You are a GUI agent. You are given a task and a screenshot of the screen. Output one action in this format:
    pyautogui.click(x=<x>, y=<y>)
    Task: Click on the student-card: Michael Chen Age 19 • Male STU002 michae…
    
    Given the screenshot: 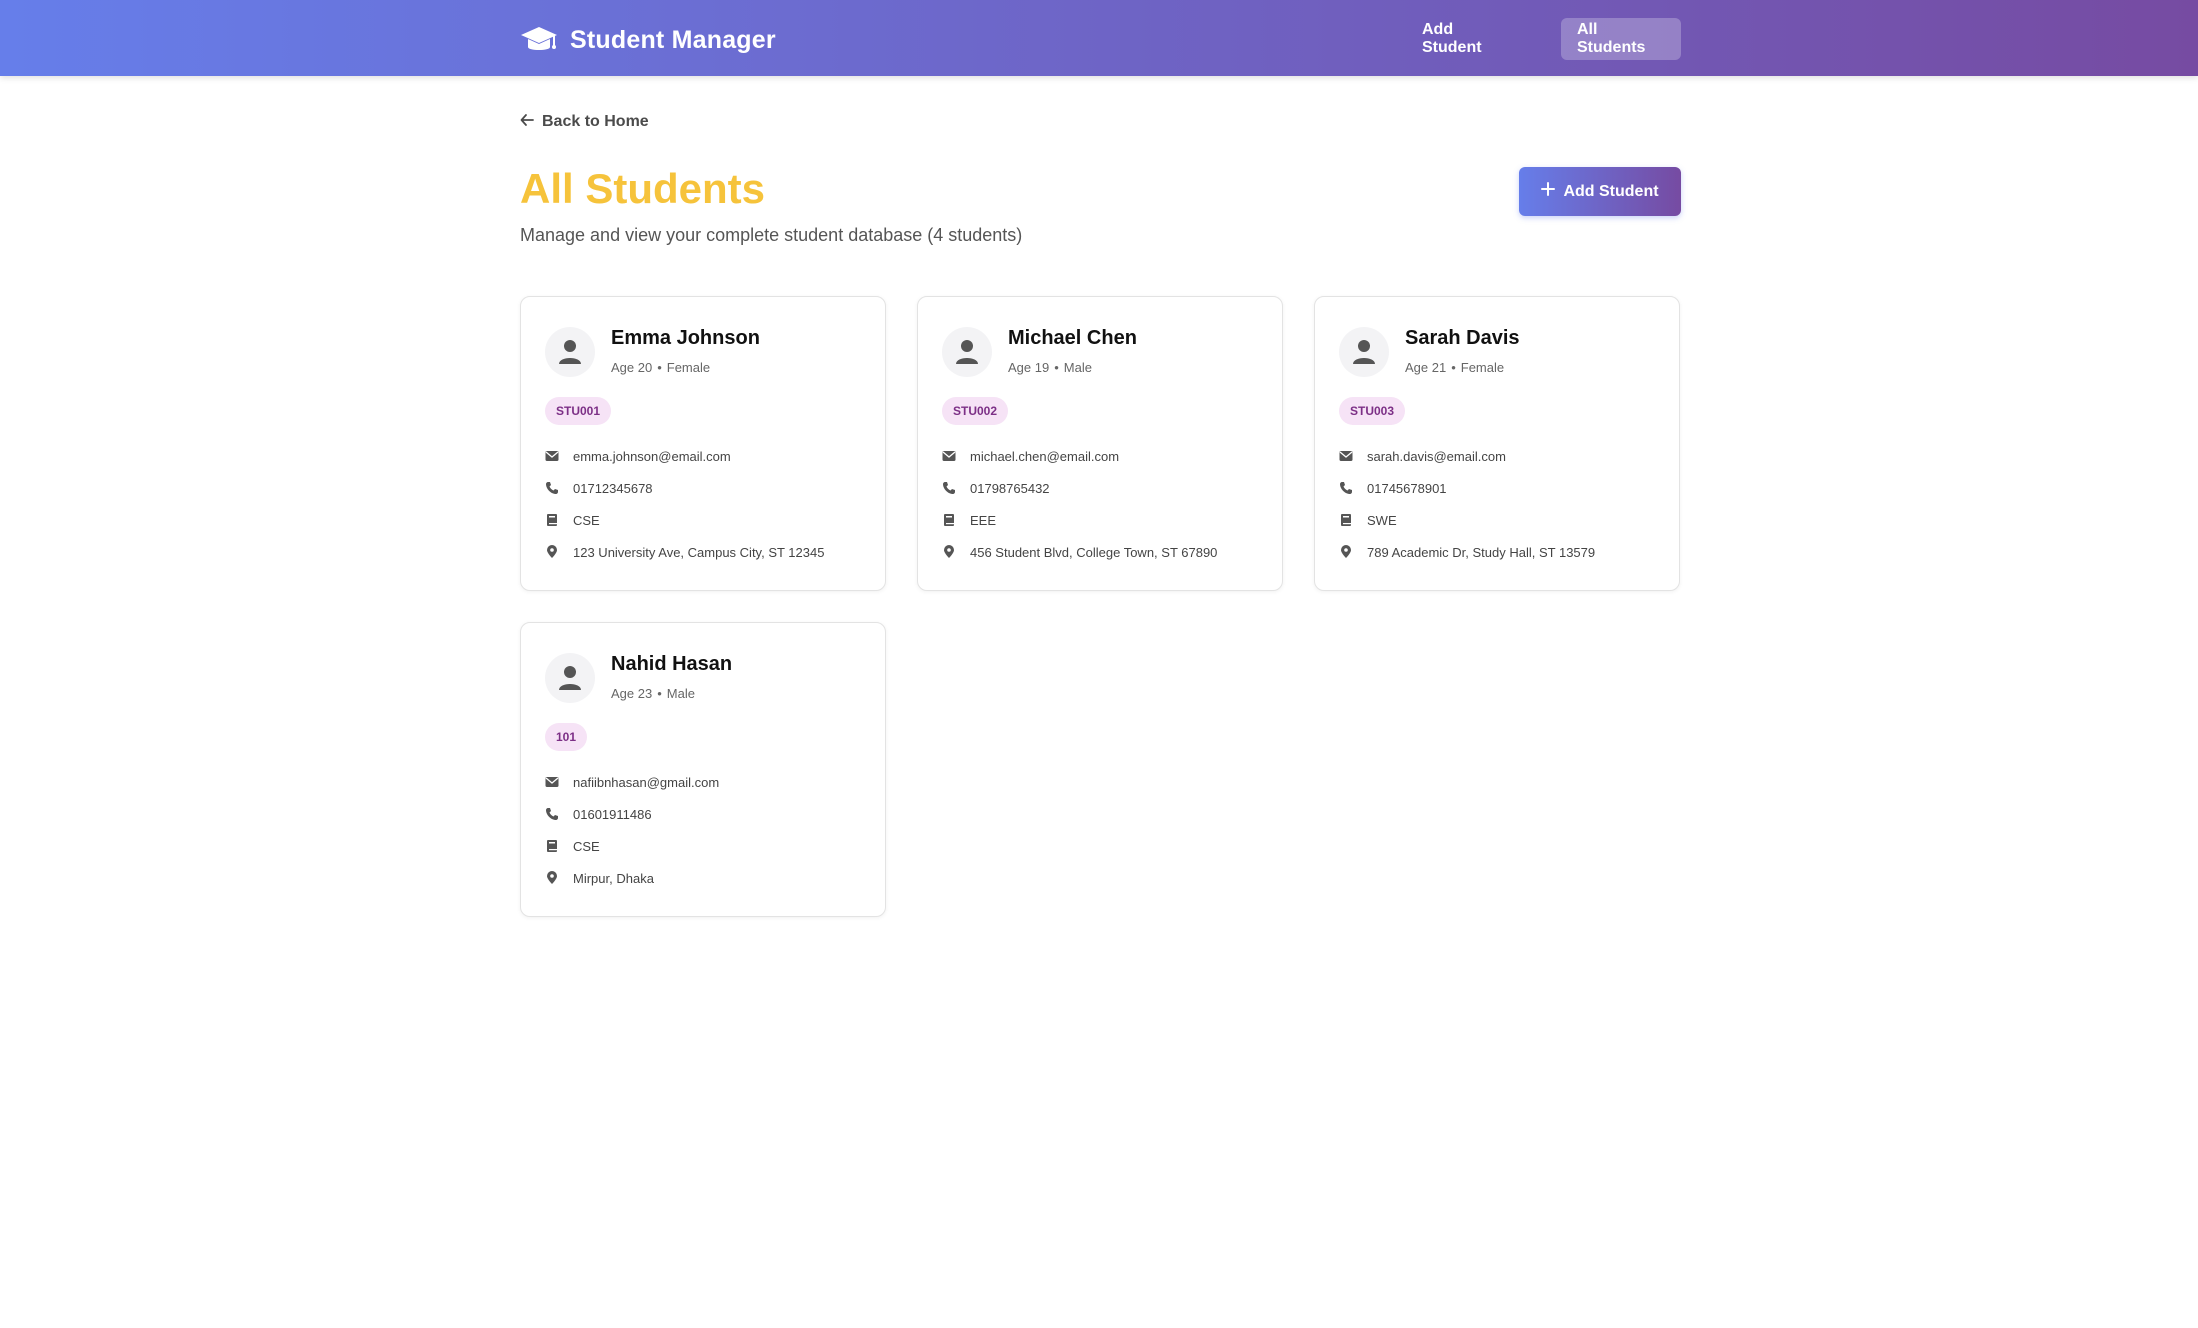 What is the action you would take?
    pyautogui.click(x=1100, y=443)
    